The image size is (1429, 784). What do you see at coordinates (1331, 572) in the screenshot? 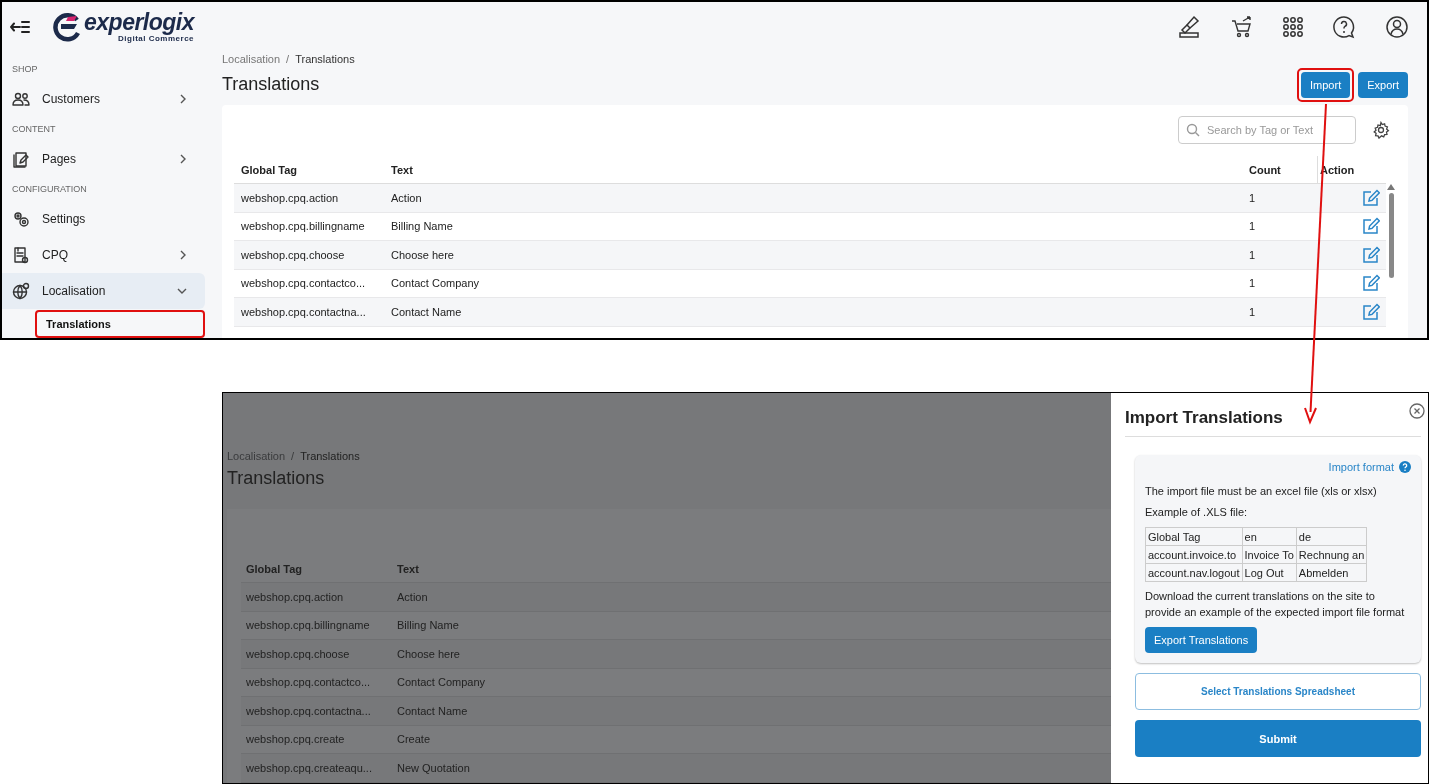
I see `example-cell: Abmelden` at bounding box center [1331, 572].